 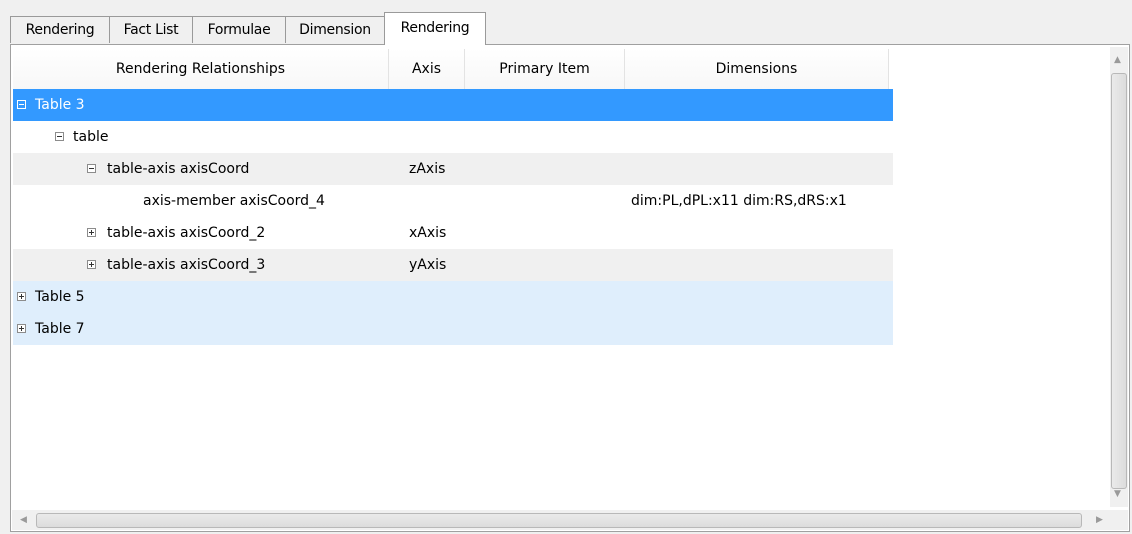 What do you see at coordinates (453, 265) in the screenshot?
I see `tree-row-table-axis-axiscoord-3: table-axis axisCoord_3 yAxis` at bounding box center [453, 265].